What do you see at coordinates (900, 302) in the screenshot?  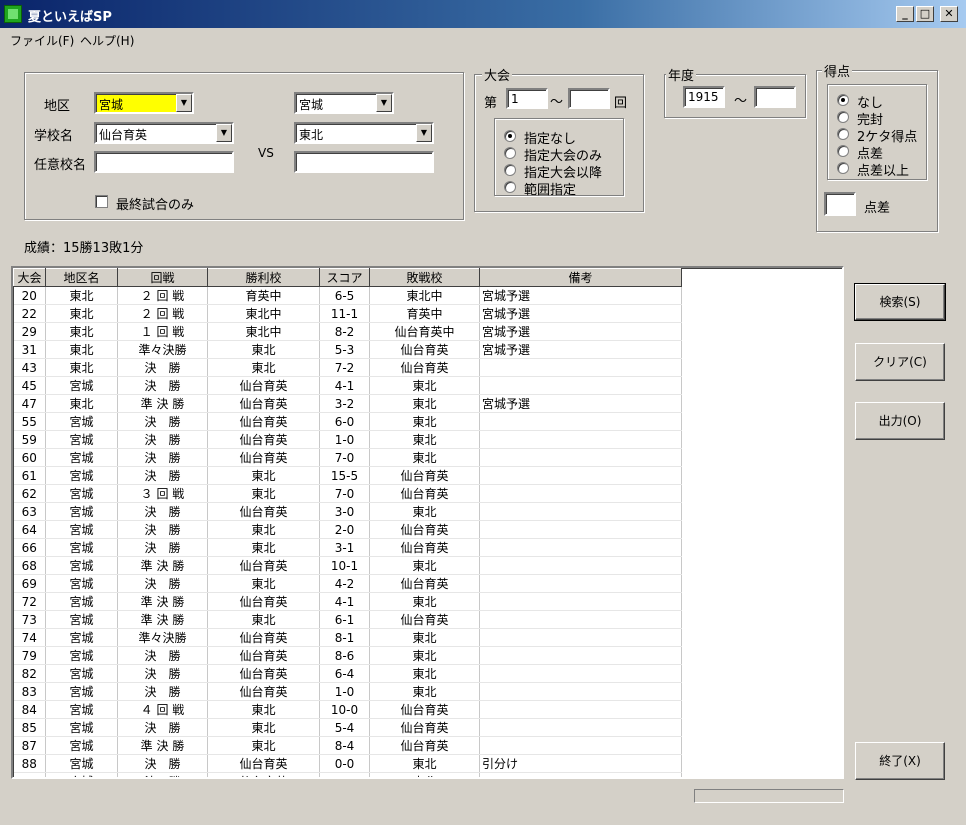 I see `search-button: 検索(S)` at bounding box center [900, 302].